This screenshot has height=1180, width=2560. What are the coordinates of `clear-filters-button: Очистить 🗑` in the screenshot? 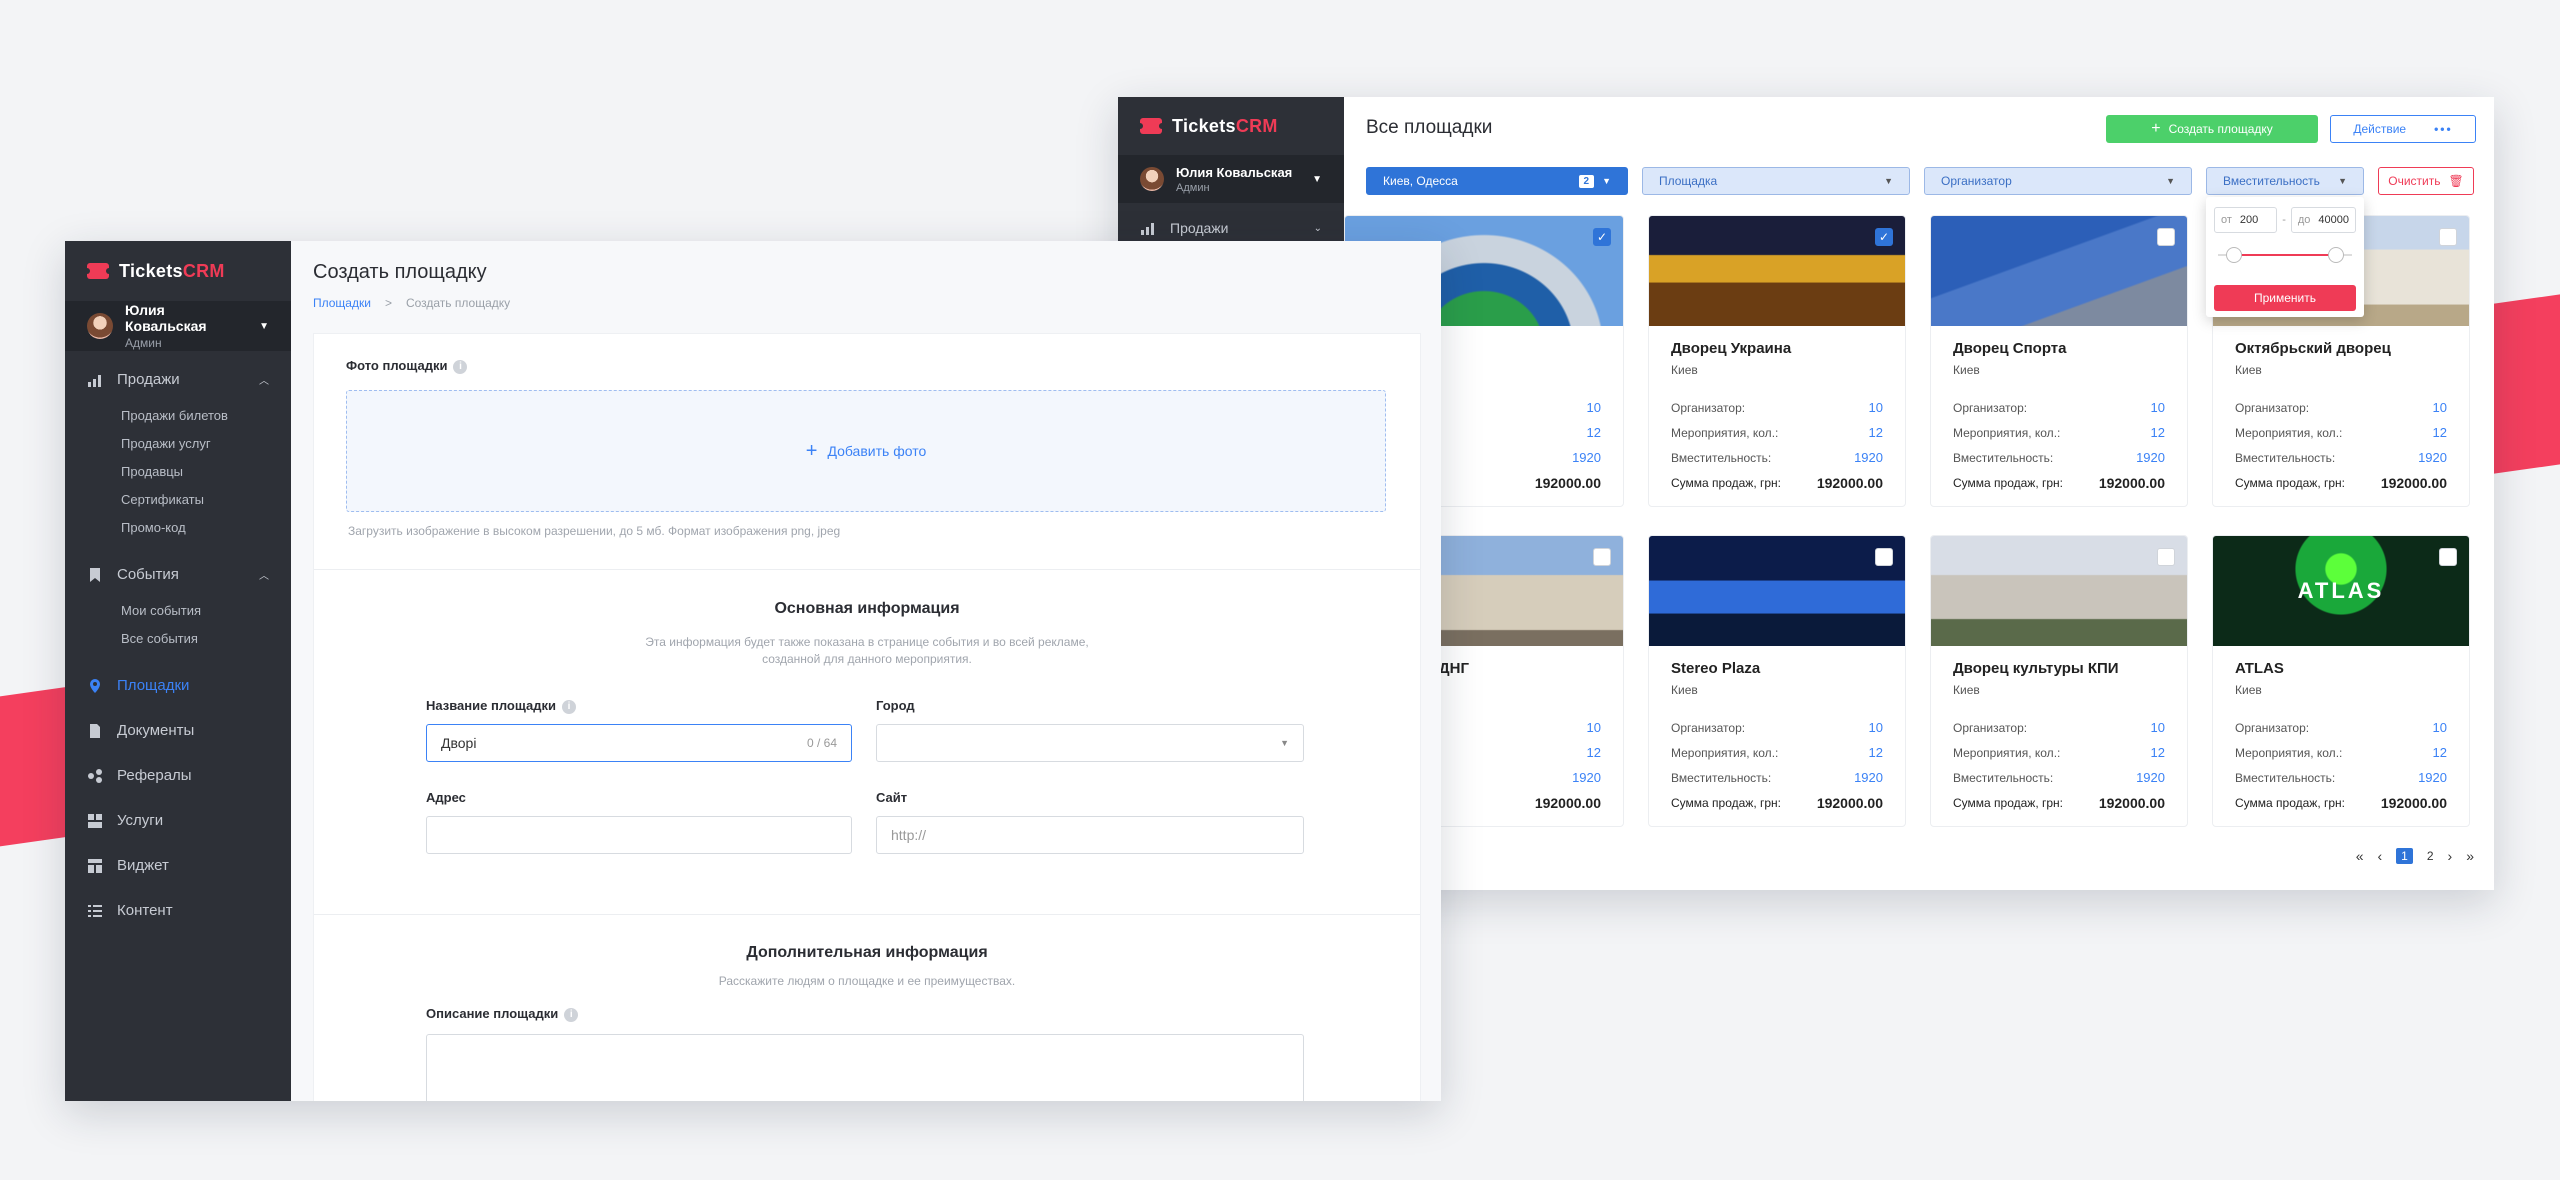 It's located at (2426, 181).